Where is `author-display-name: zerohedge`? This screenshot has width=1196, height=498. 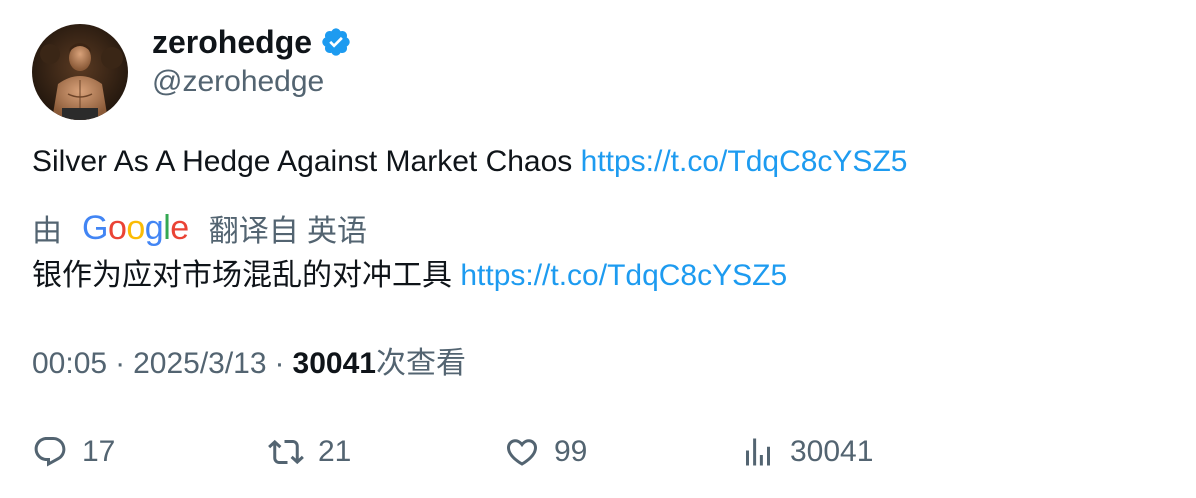 author-display-name: zerohedge is located at coordinates (232, 42).